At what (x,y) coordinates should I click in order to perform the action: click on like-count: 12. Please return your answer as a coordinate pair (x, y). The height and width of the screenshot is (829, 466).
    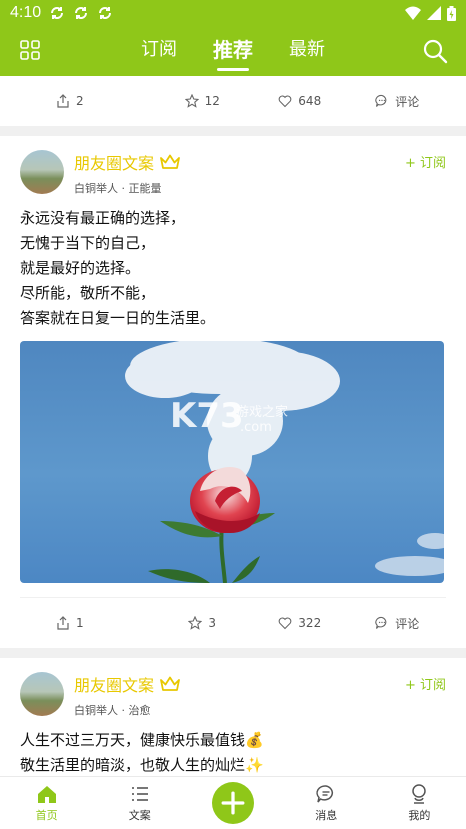
    Looking at the image, I should click on (212, 101).